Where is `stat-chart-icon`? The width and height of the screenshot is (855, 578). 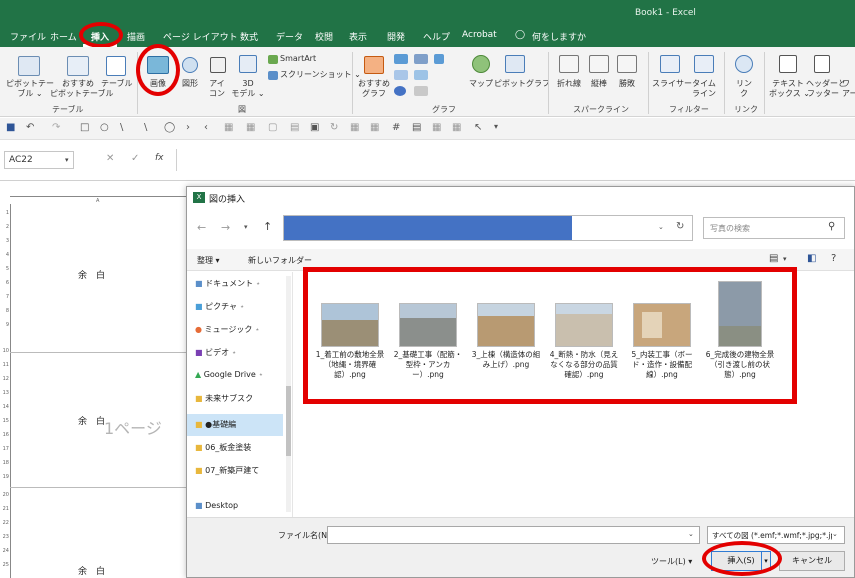 stat-chart-icon is located at coordinates (421, 75).